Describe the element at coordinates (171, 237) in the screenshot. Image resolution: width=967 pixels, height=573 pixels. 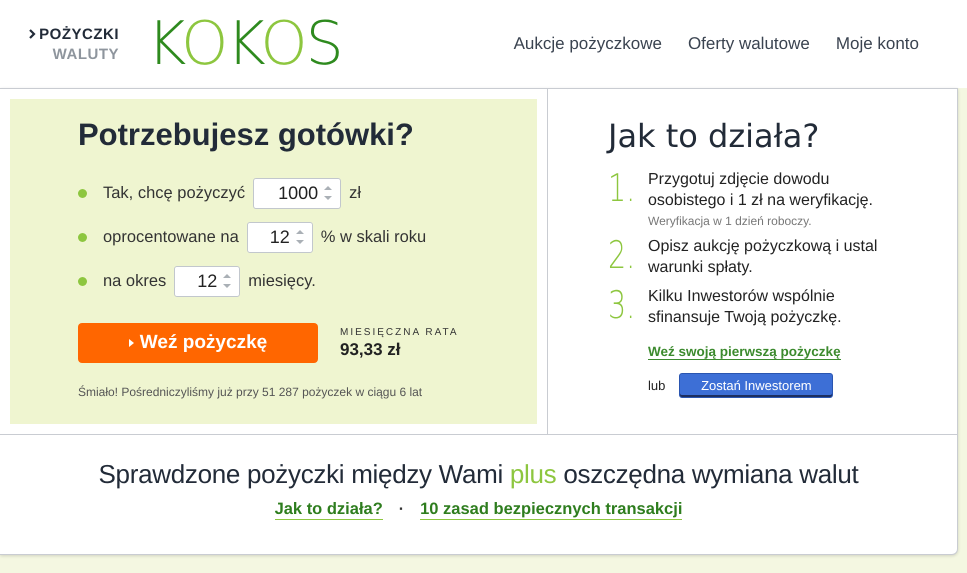
I see `field-label: oprocentowane na` at that location.